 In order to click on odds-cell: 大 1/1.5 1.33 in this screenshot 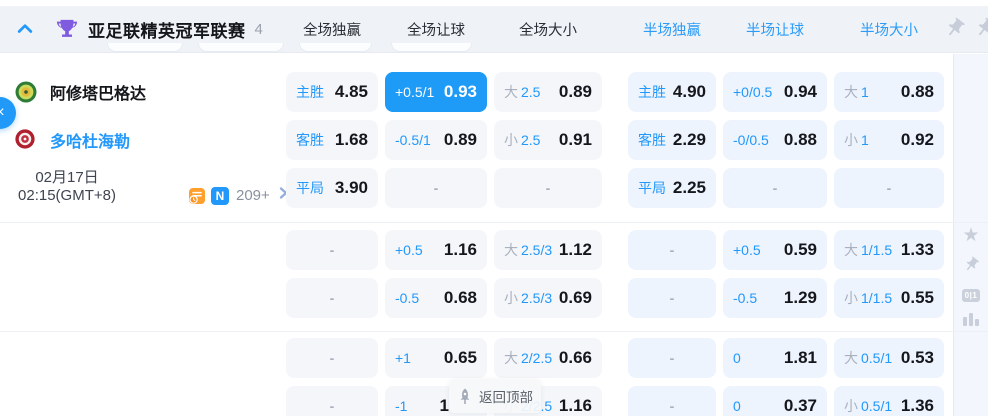, I will do `click(889, 250)`.